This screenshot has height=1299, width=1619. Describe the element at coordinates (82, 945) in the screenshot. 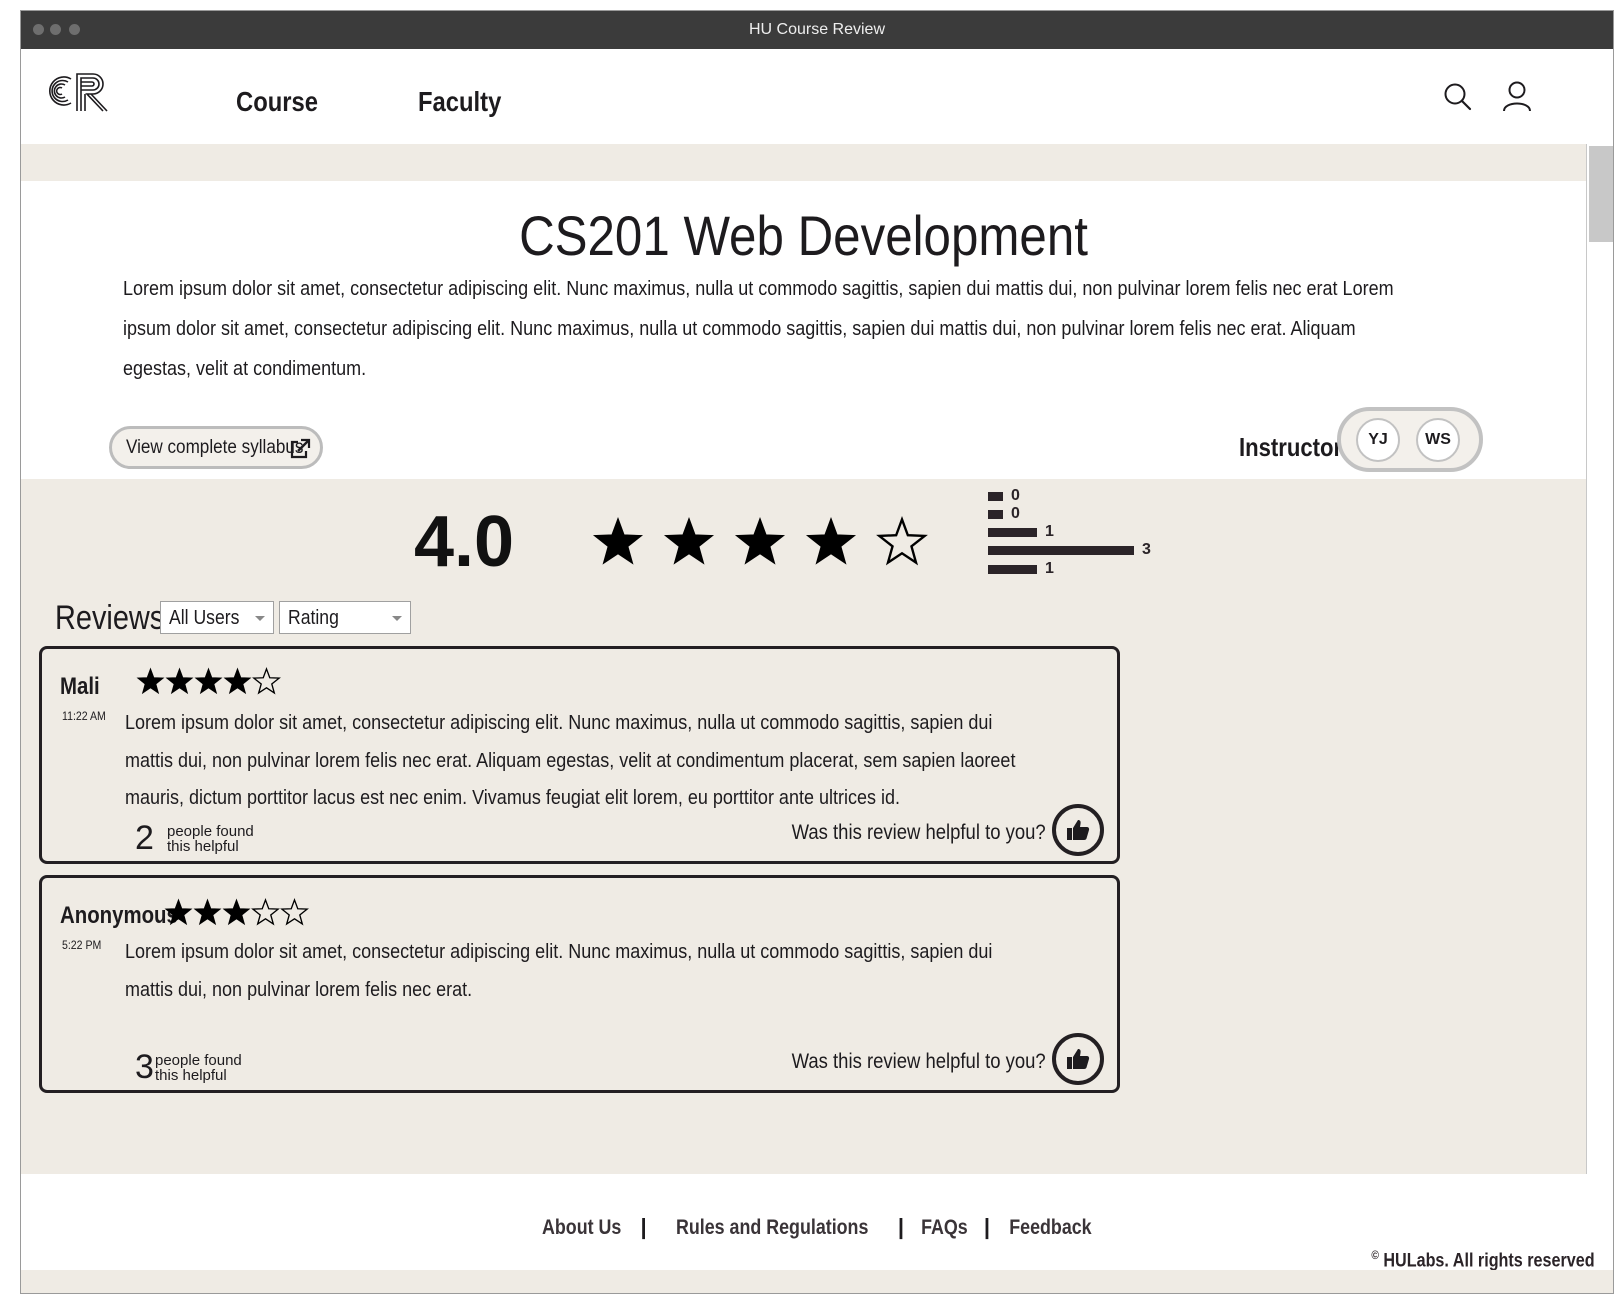

I see `review-time: 5:22 PM` at that location.